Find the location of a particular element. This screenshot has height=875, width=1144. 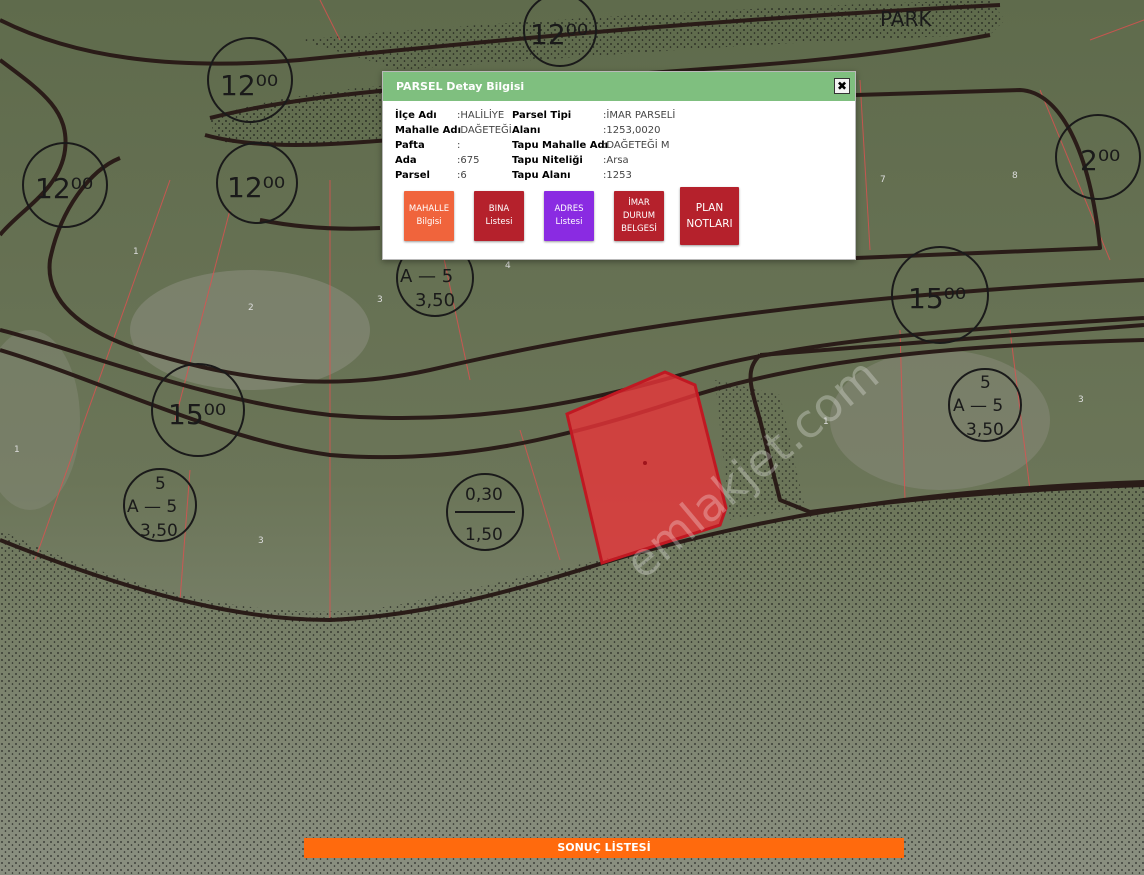

terrain-patch is located at coordinates (250, 330).